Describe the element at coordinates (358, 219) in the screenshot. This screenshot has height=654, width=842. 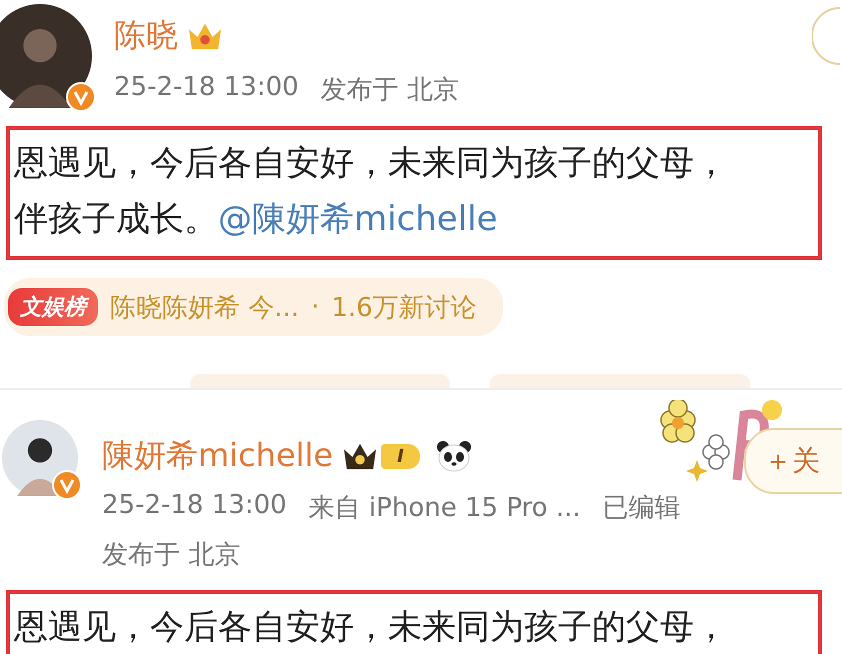
I see `mention-link: @陳妍希michelle` at that location.